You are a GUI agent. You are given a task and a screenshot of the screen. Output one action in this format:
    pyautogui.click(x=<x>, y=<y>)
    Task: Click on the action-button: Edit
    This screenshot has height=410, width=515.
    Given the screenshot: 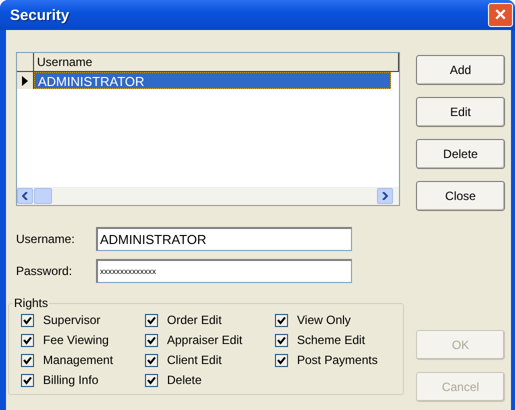 What is the action you would take?
    pyautogui.click(x=460, y=112)
    